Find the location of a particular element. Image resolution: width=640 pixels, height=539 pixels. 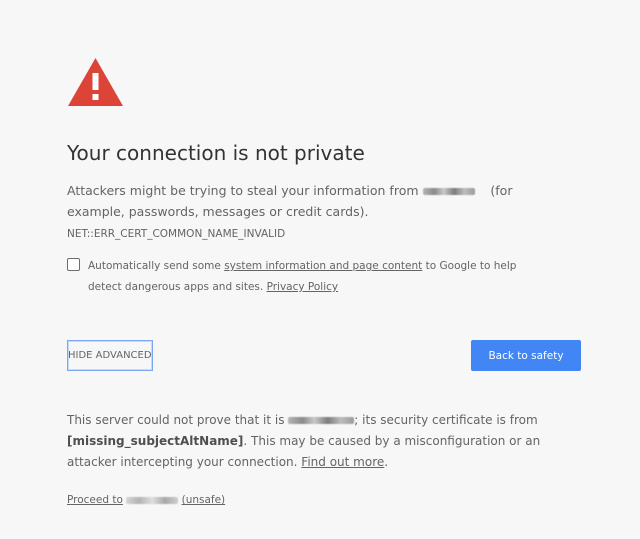

redacted-server-name is located at coordinates (321, 420).